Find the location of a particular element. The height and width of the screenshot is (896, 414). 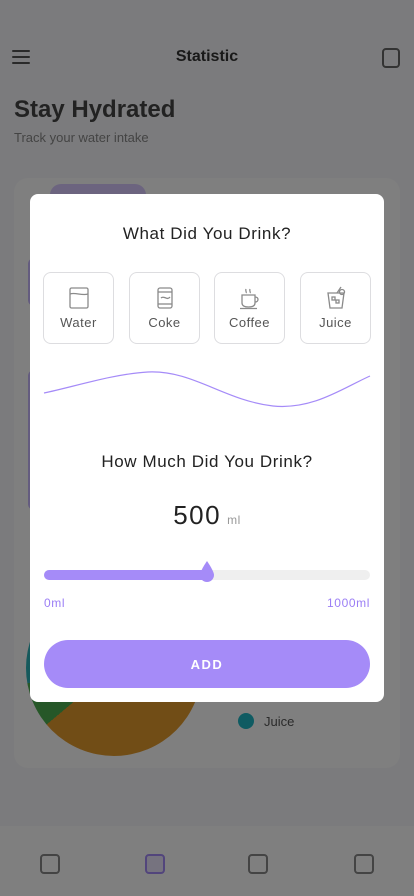

slider-min-label: 0ml is located at coordinates (55, 603).